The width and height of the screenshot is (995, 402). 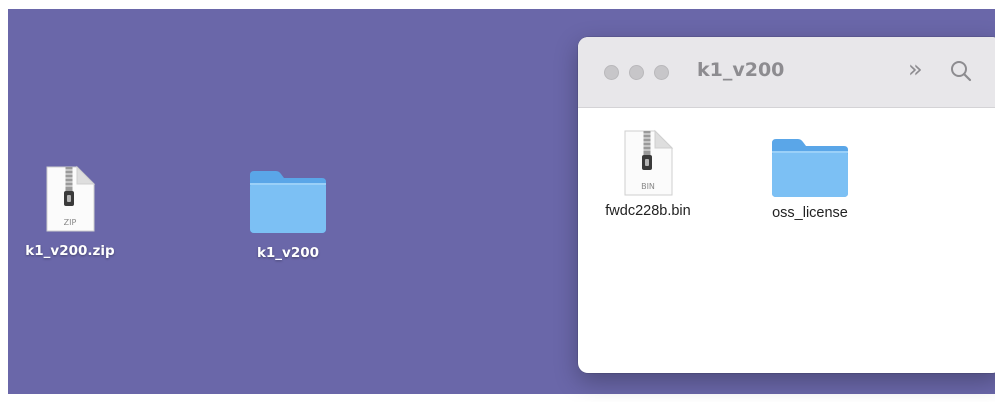 I want to click on bin-file-icon: BIN, so click(x=649, y=162).